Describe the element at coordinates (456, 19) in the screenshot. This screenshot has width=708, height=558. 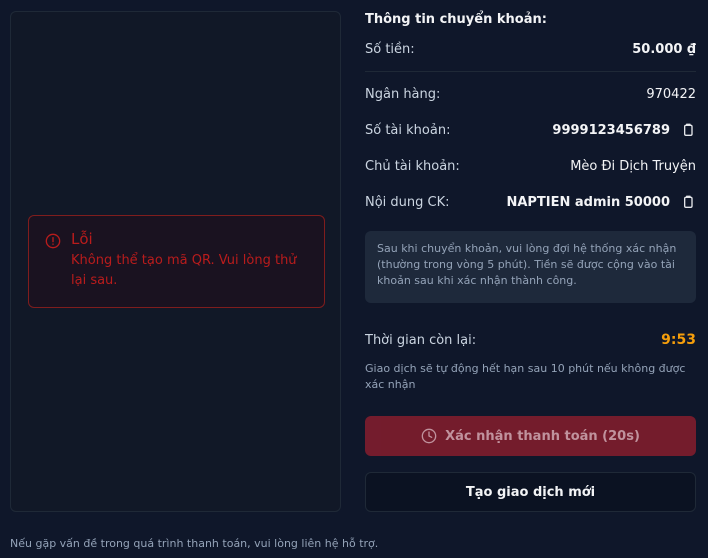
I see `section-title: Thông tin chuyển khoản:` at that location.